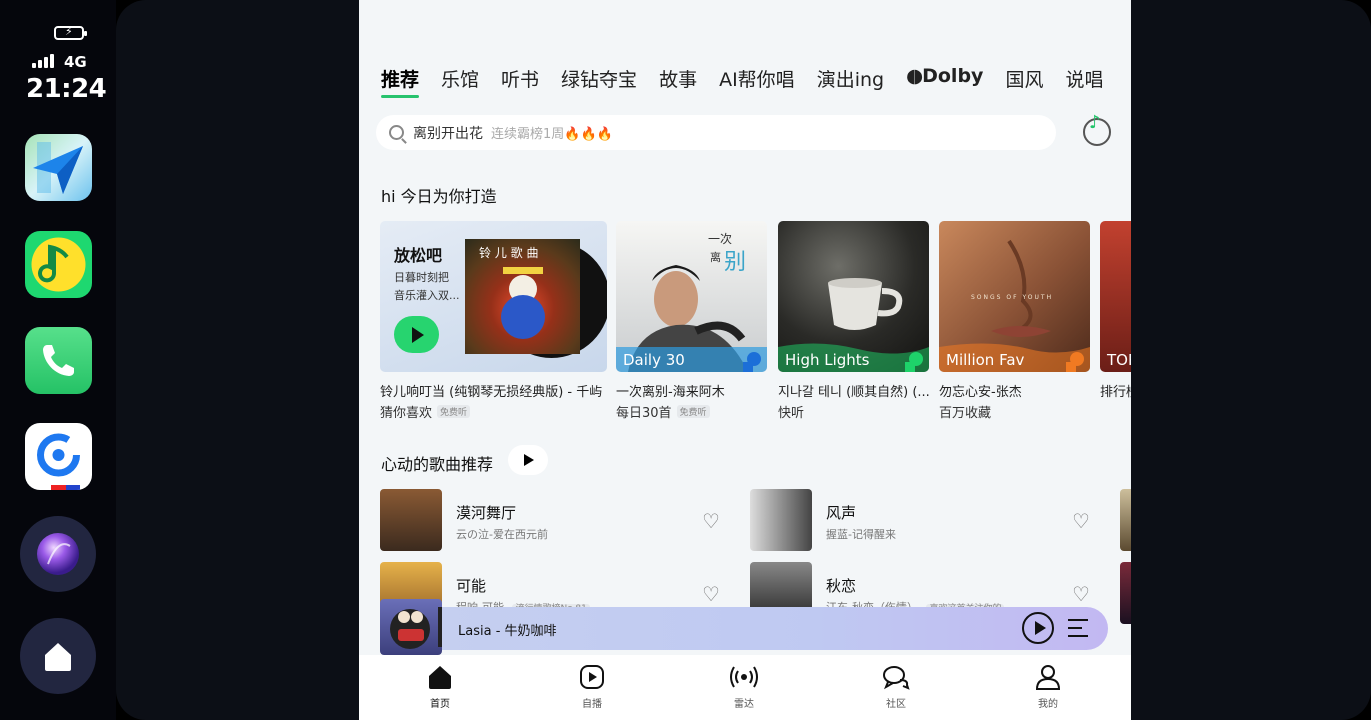 The height and width of the screenshot is (720, 1371). What do you see at coordinates (58, 554) in the screenshot?
I see `siri-button` at bounding box center [58, 554].